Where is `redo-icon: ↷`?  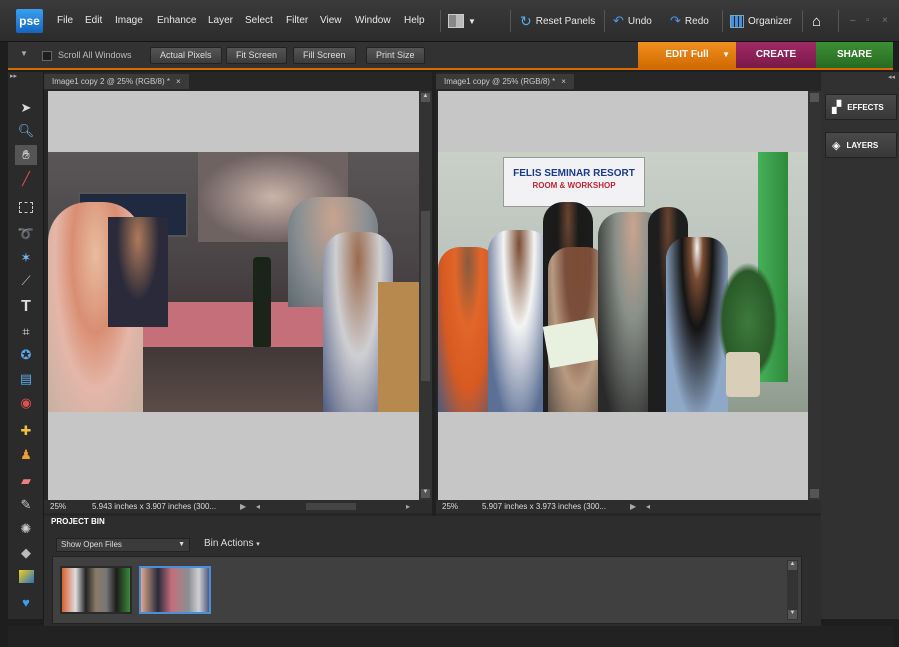 redo-icon: ↷ is located at coordinates (675, 20).